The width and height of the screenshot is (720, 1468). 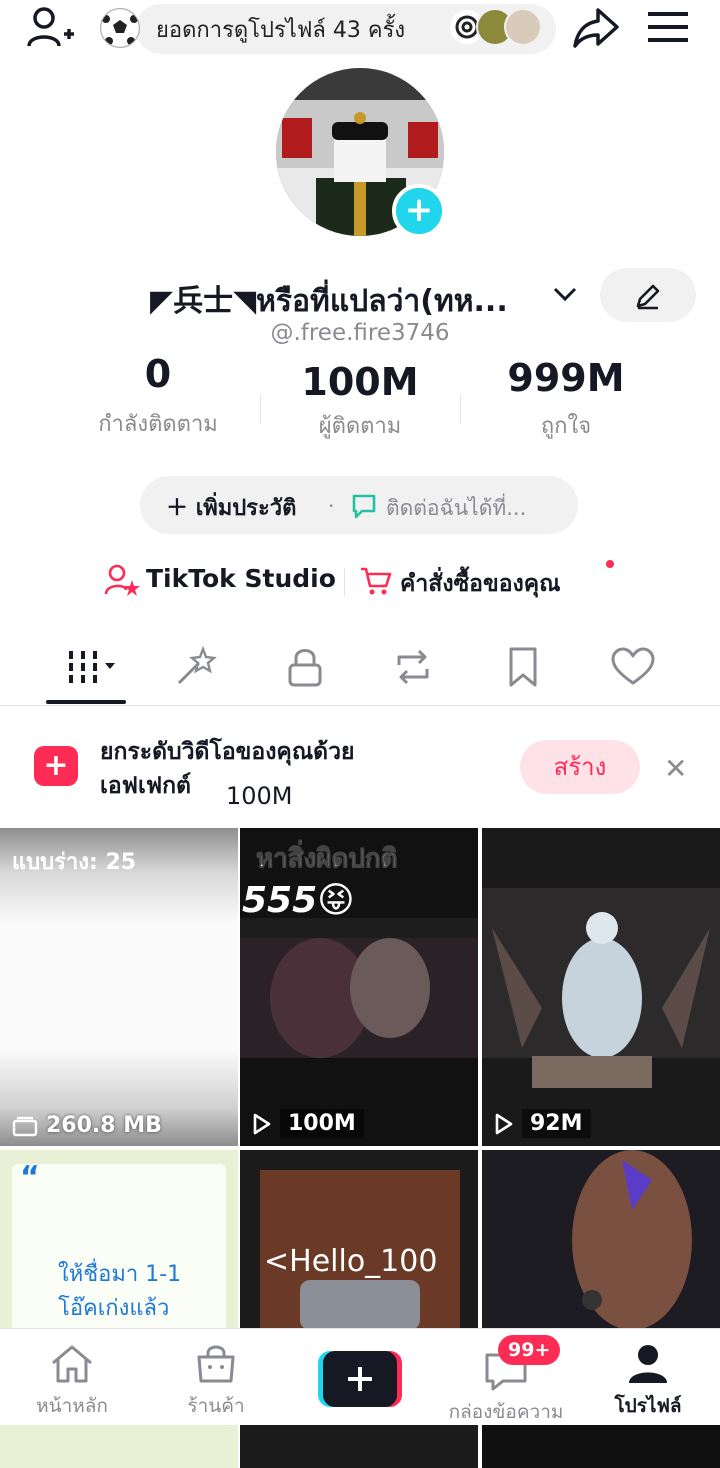 I want to click on tab-reposts, so click(x=413, y=667).